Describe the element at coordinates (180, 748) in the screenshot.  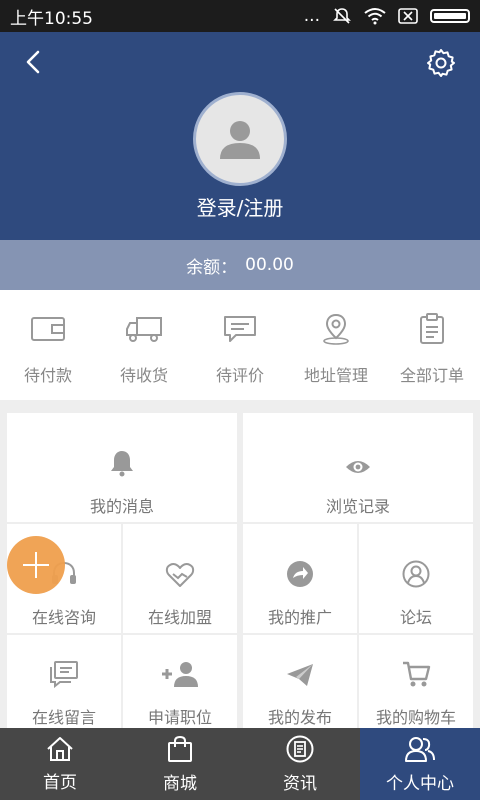
I see `bag-icon` at that location.